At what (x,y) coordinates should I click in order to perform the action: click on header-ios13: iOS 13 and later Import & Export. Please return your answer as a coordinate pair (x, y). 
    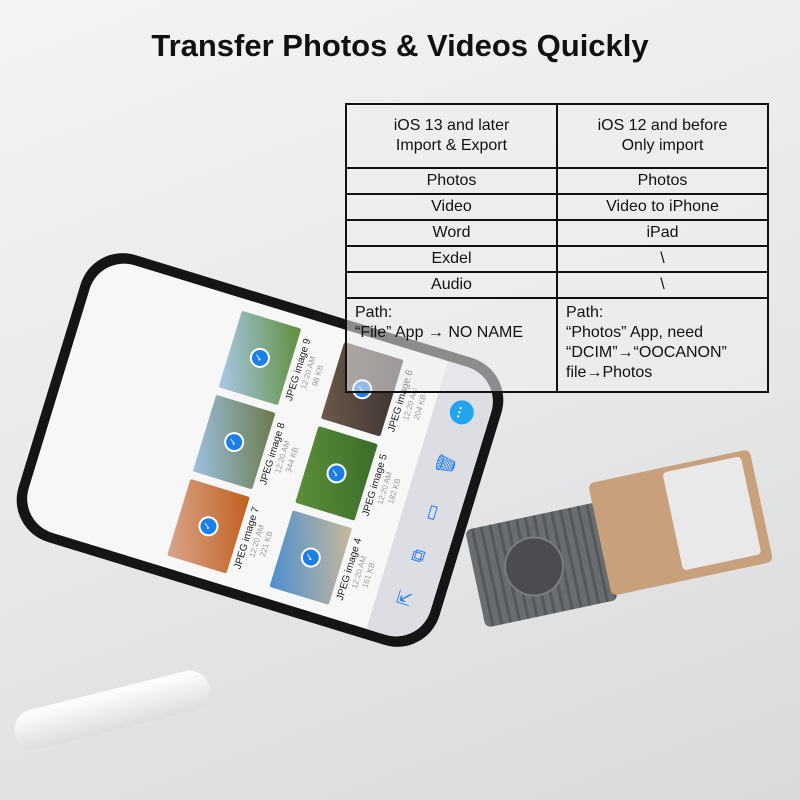
    Looking at the image, I should click on (451, 136).